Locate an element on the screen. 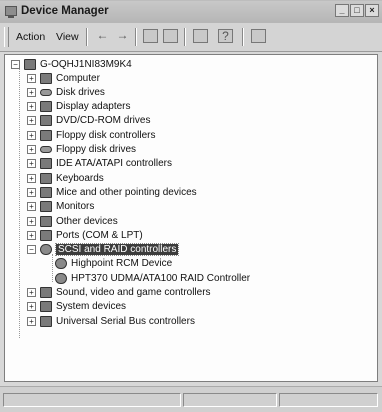  tree-item: + Disk drives is located at coordinates (66, 92).